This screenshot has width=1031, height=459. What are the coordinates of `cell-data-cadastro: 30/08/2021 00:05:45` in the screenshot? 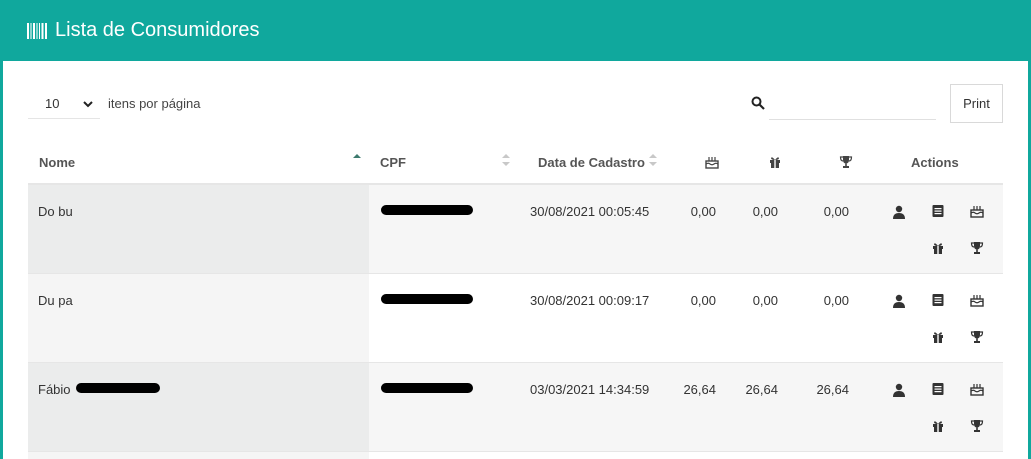 It's located at (590, 211).